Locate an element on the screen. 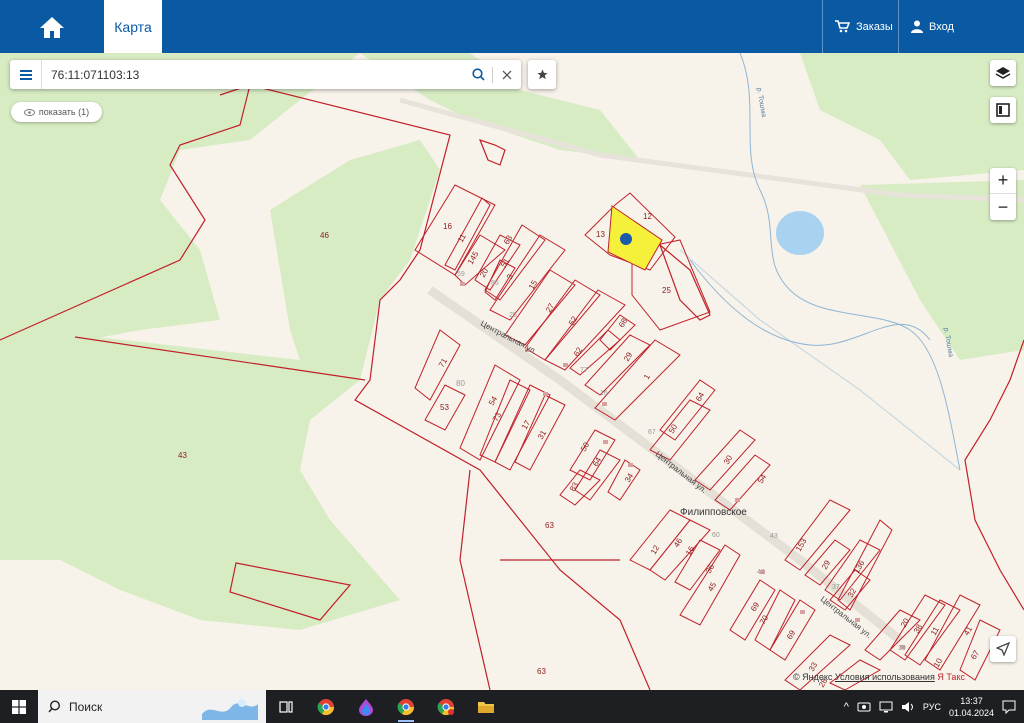  taskbar-app-explorer is located at coordinates (486, 706).